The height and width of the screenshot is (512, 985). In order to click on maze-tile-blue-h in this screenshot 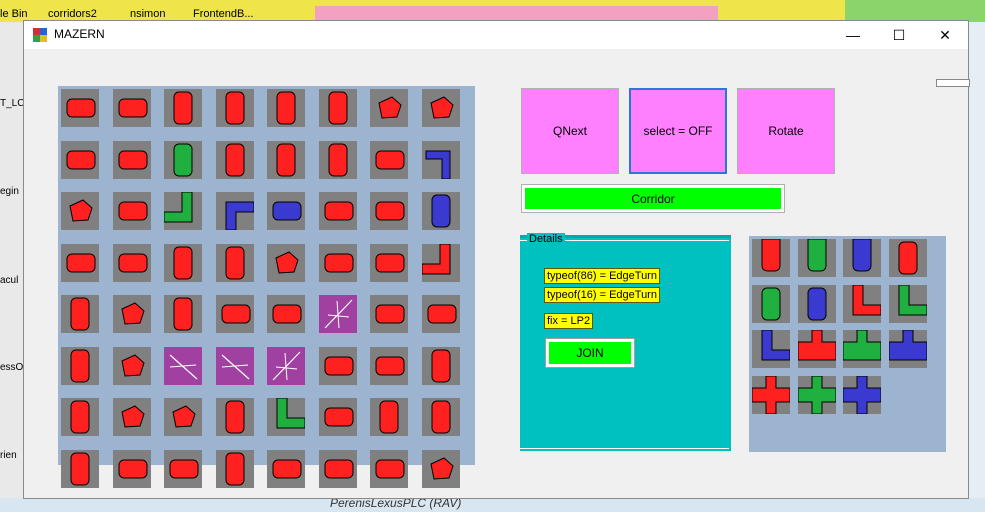, I will do `click(286, 211)`.